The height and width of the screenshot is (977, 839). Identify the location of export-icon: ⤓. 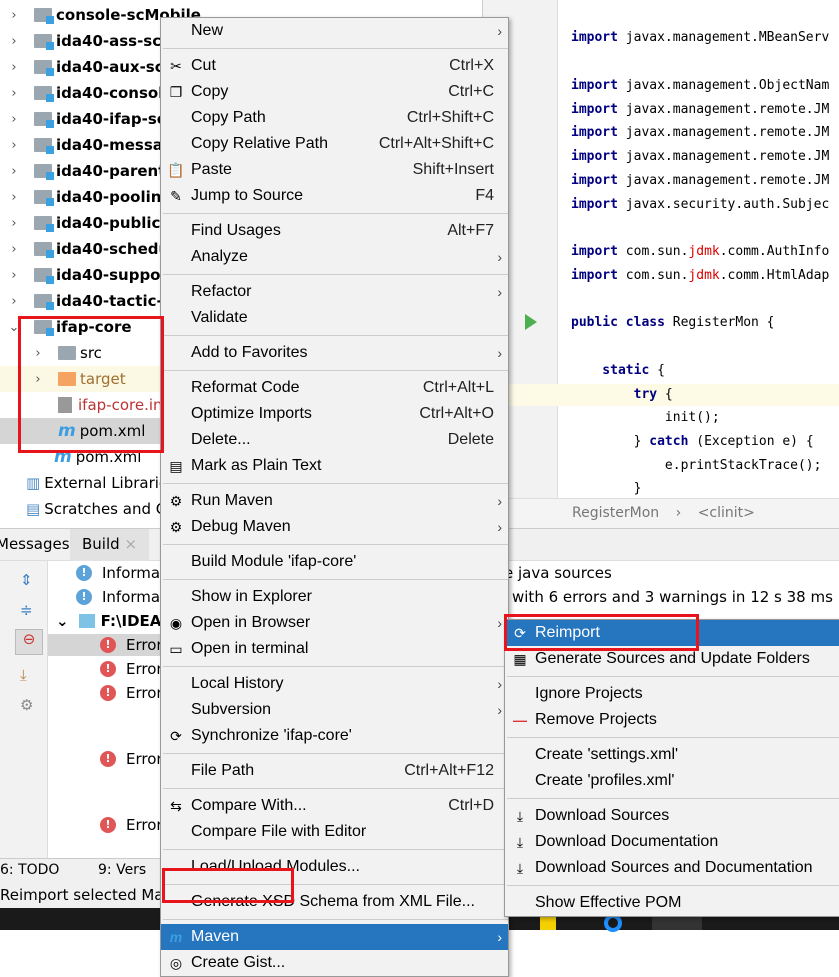
(23, 675).